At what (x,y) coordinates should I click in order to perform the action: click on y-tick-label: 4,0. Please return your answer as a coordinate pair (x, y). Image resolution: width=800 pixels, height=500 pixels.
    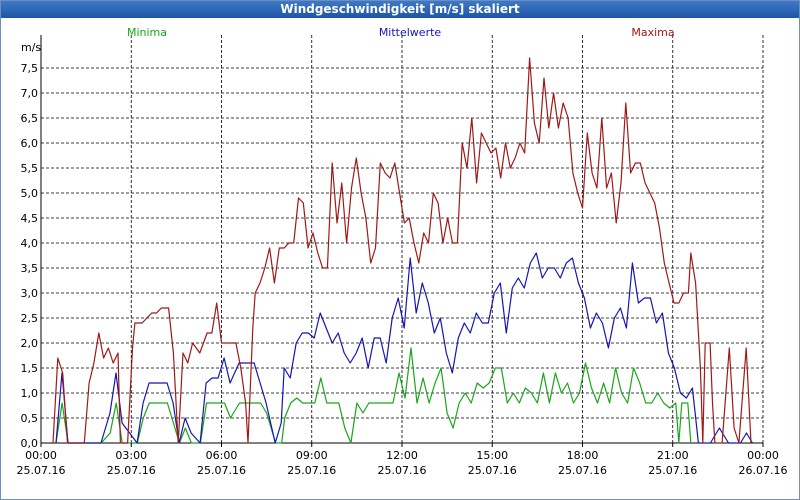
    Looking at the image, I should click on (30, 243).